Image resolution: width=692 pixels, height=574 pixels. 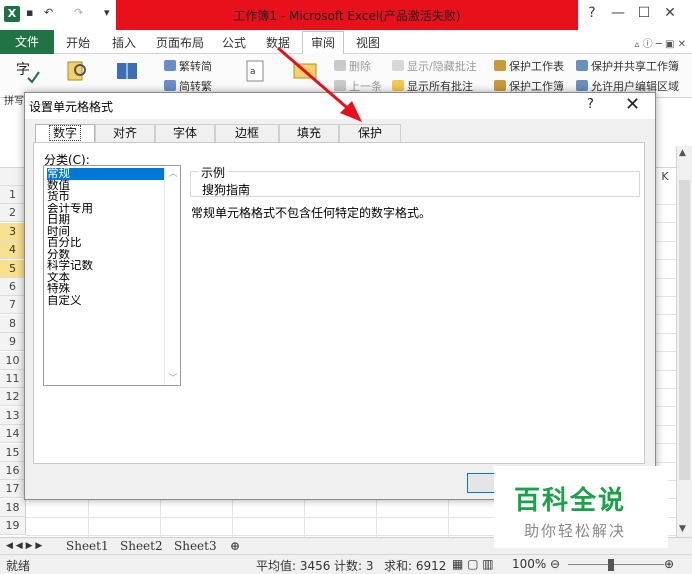 What do you see at coordinates (13, 342) in the screenshot?
I see `row-header: 9` at bounding box center [13, 342].